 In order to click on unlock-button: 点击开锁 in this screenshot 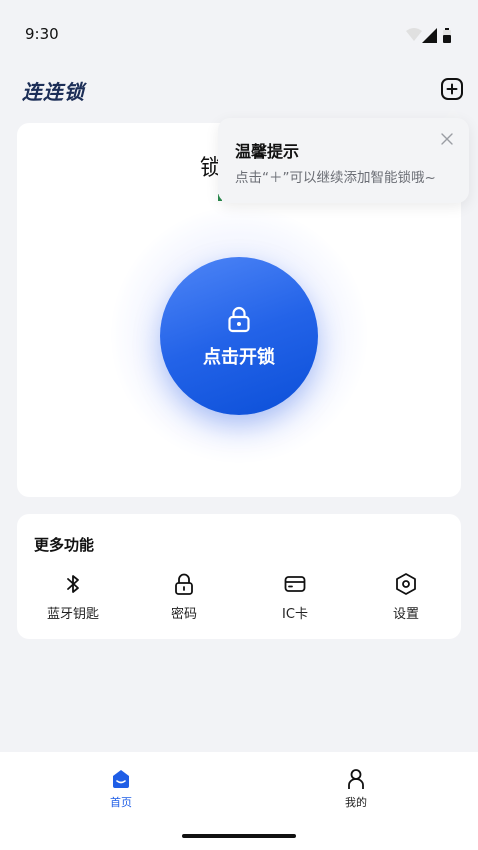, I will do `click(239, 336)`.